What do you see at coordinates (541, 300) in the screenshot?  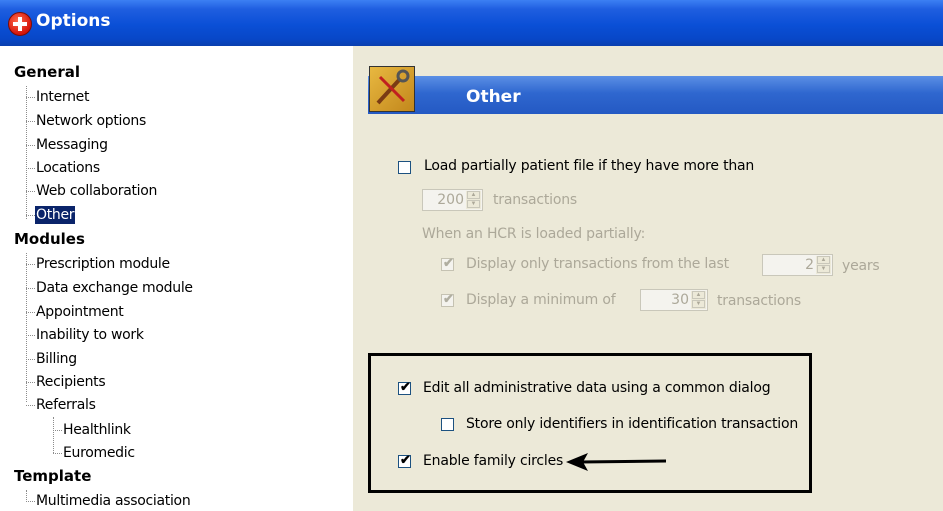 I see `display-min-label: Display a minimum of` at bounding box center [541, 300].